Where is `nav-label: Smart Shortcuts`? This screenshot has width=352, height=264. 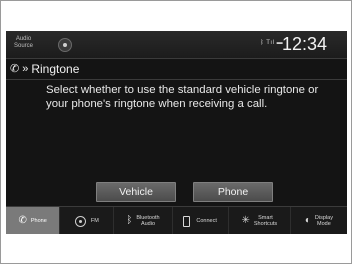
nav-label: Smart Shortcuts is located at coordinates (265, 221).